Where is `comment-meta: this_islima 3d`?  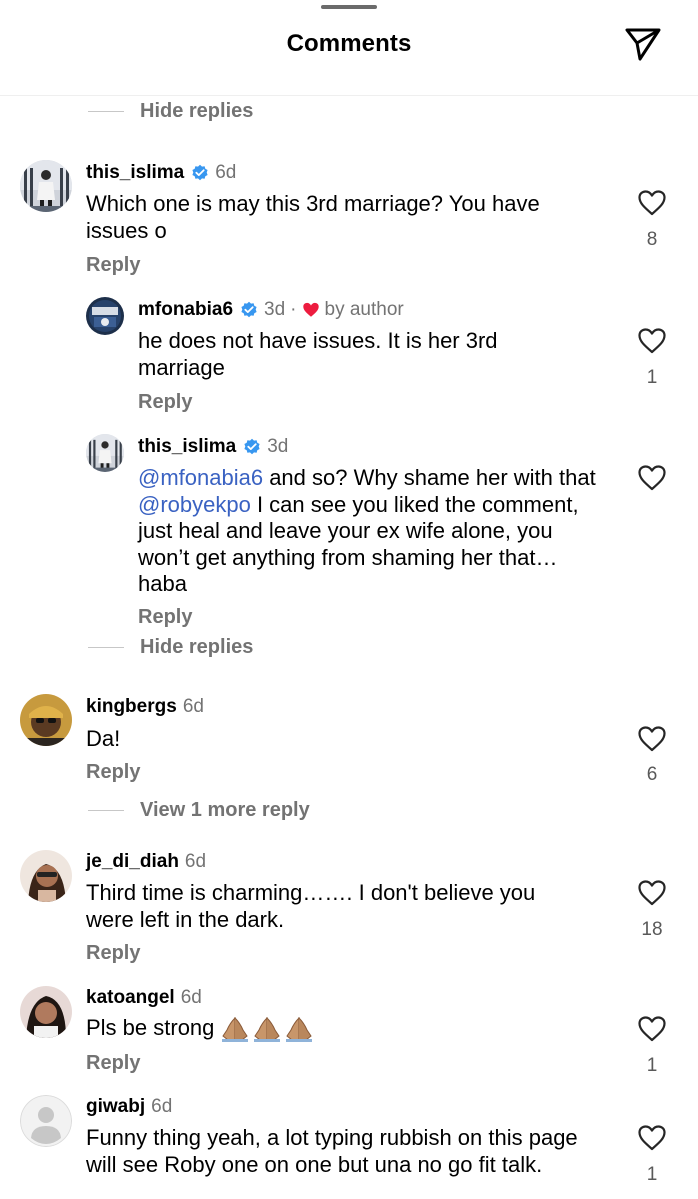 comment-meta: this_islima 3d is located at coordinates (213, 447).